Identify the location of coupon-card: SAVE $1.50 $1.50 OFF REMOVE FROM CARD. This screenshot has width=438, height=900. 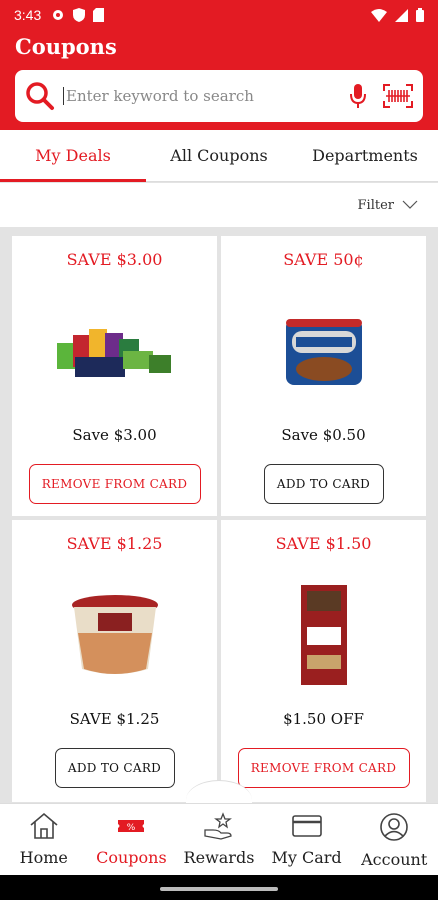
(323, 661).